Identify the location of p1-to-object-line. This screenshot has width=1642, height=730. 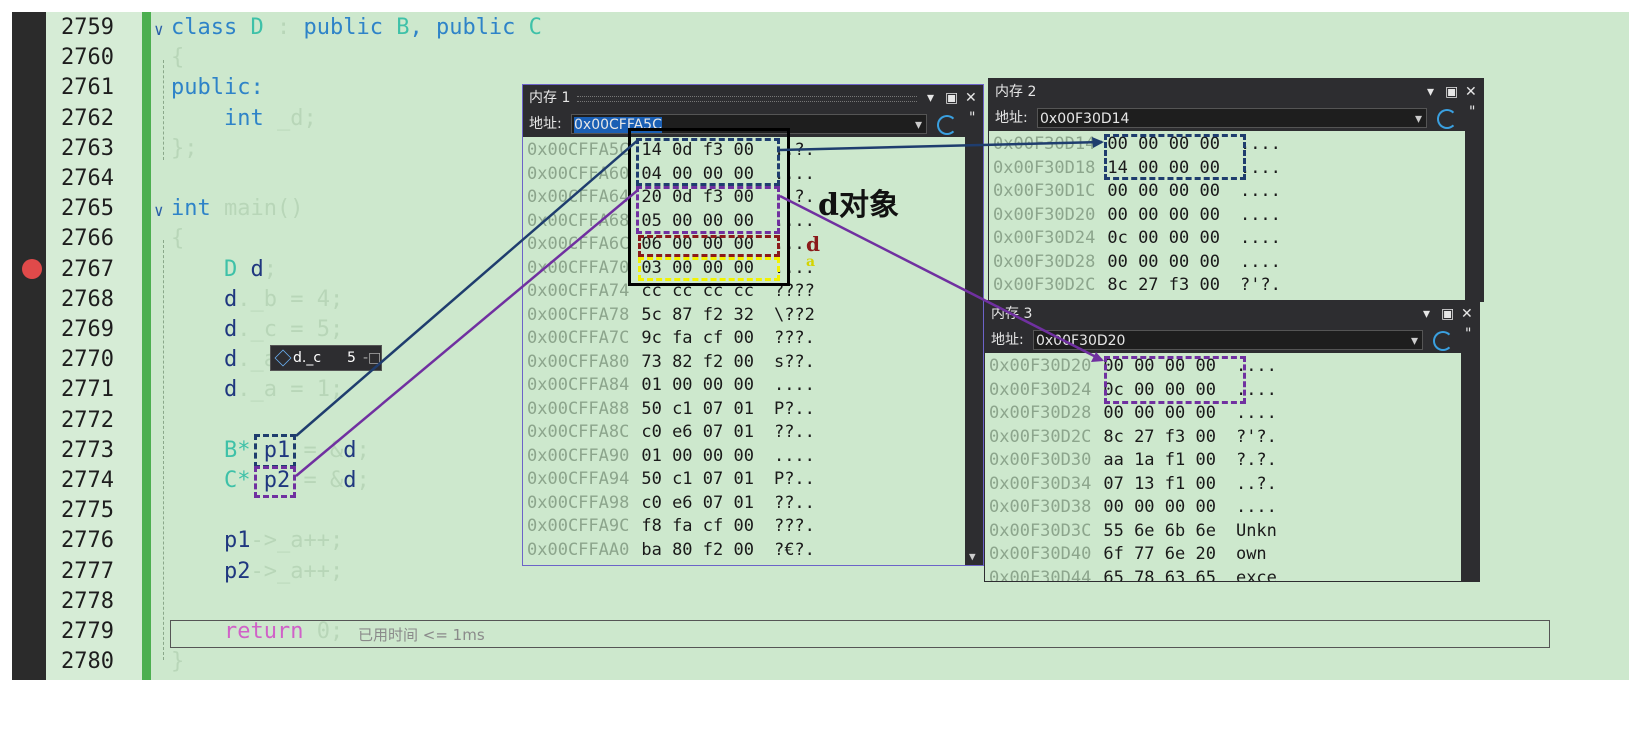
(467, 288).